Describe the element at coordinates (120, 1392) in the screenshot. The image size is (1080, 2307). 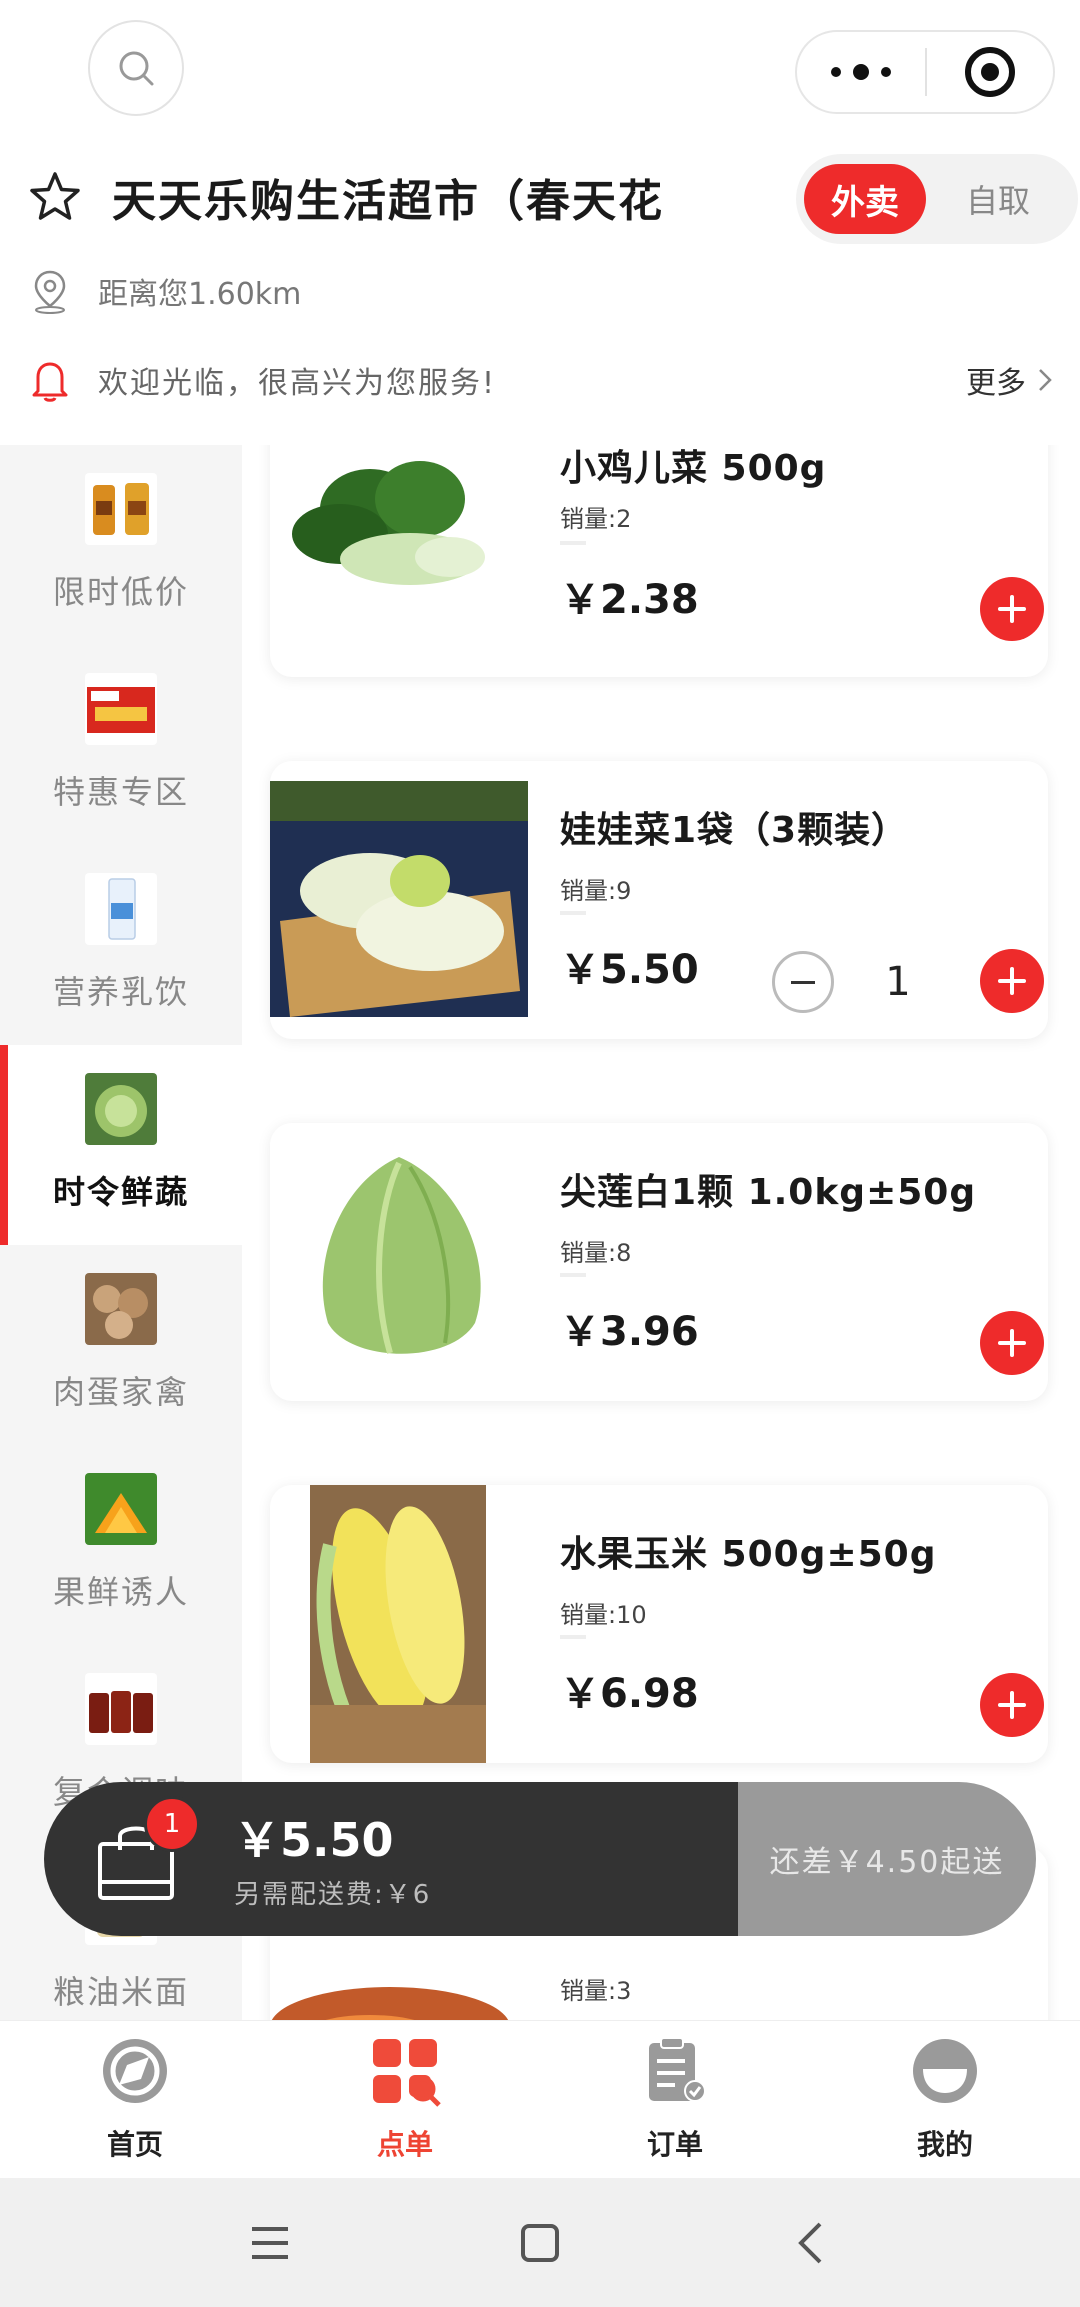
I see `sidebar-item-label: 肉蛋家禽` at that location.